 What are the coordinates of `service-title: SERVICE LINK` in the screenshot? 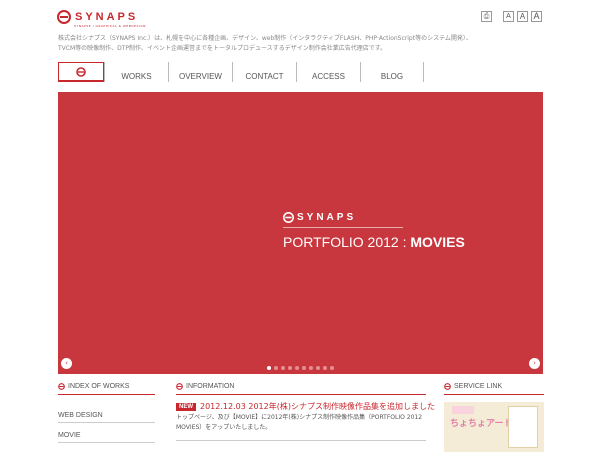 It's located at (478, 386).